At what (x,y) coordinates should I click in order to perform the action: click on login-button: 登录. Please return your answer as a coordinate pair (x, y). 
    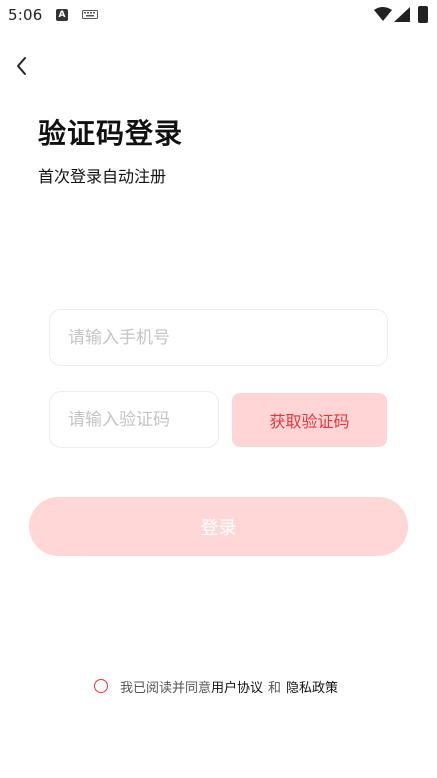
    Looking at the image, I should click on (218, 526).